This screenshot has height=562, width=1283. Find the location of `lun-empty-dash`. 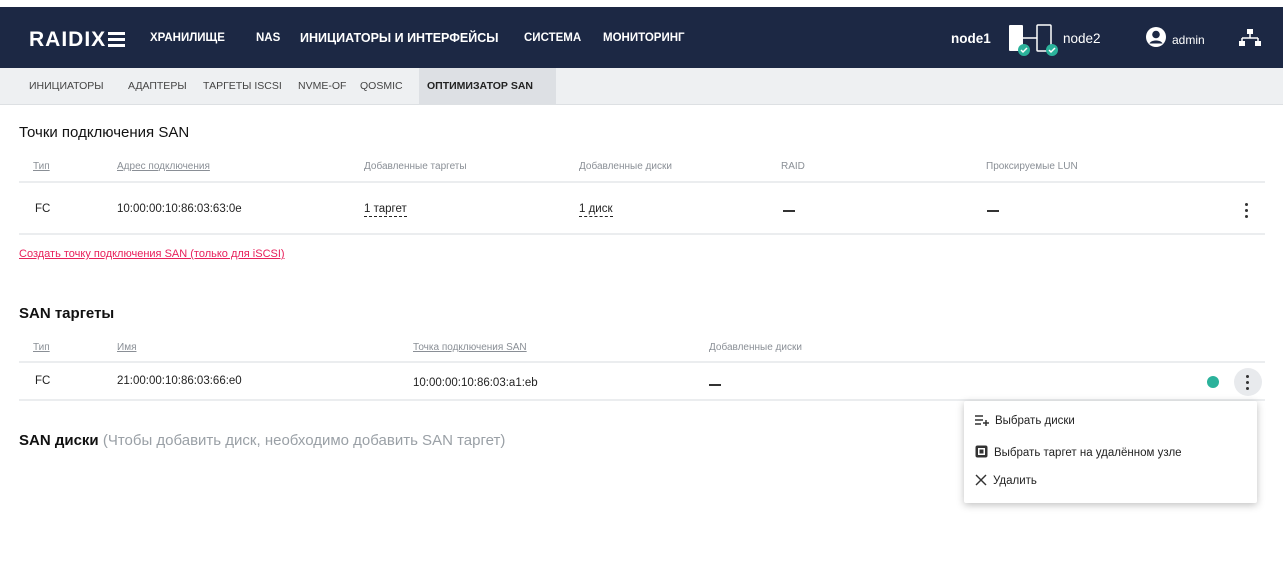

lun-empty-dash is located at coordinates (993, 211).